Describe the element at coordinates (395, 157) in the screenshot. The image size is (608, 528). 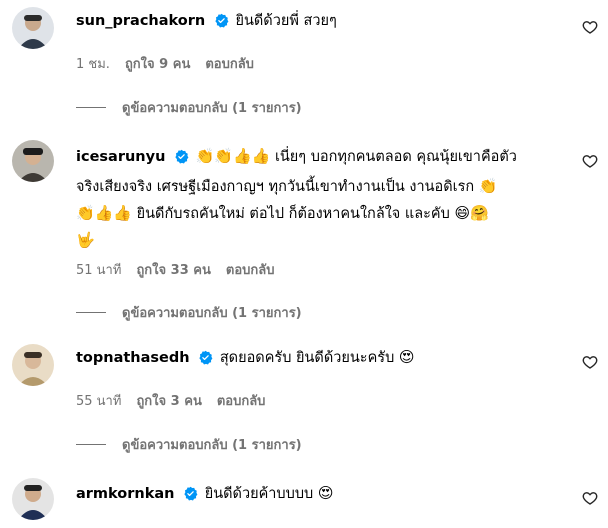
I see `comment-text-line-1: เนี่ยๆ บอกทุกคนตลอด คุณนุ้ยเขาคือตัว` at that location.